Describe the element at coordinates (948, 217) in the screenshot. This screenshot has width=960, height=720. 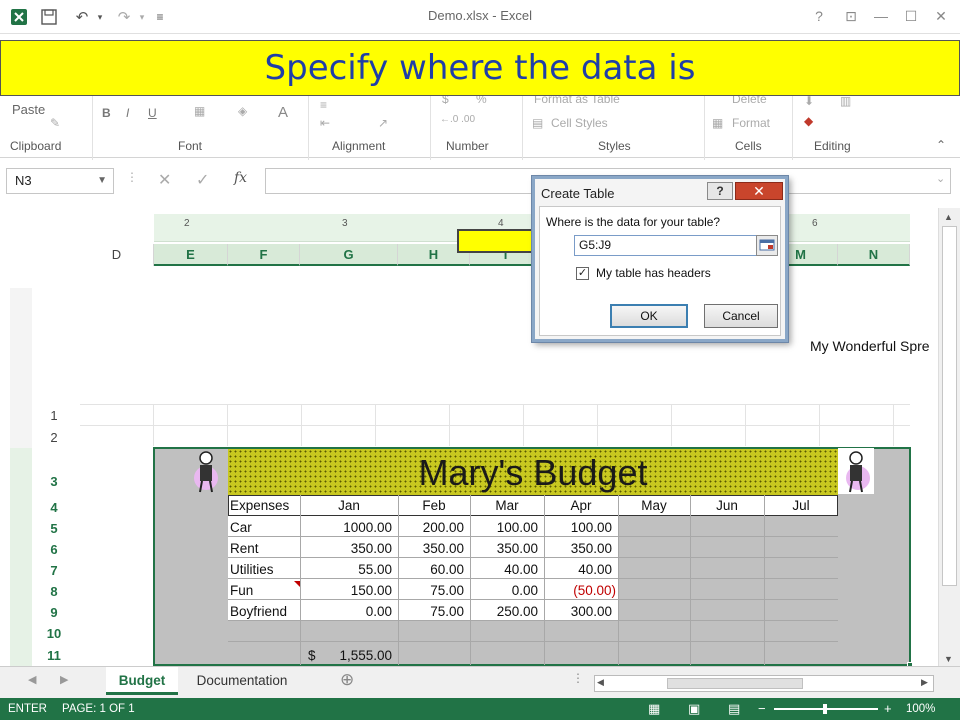
I see `scroll-up-icon: ▲` at that location.